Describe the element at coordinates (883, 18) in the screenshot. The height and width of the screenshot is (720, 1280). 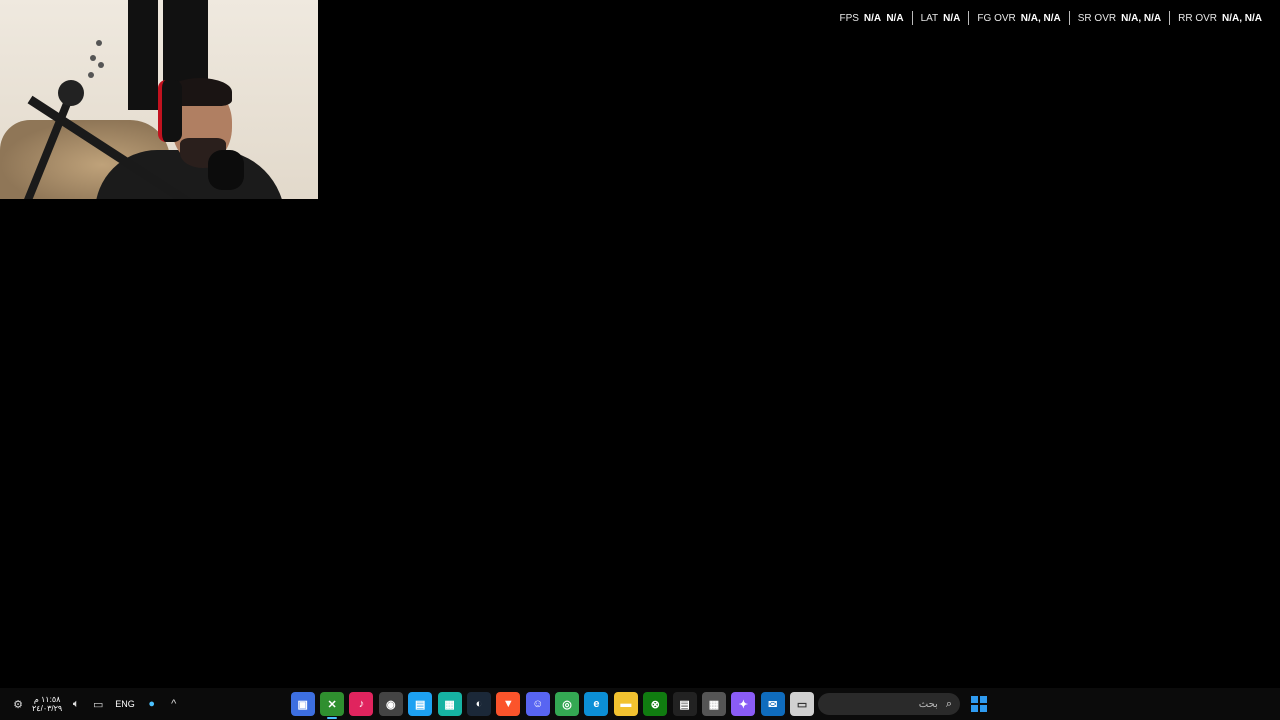
I see `metric-value: N/A N/A` at that location.